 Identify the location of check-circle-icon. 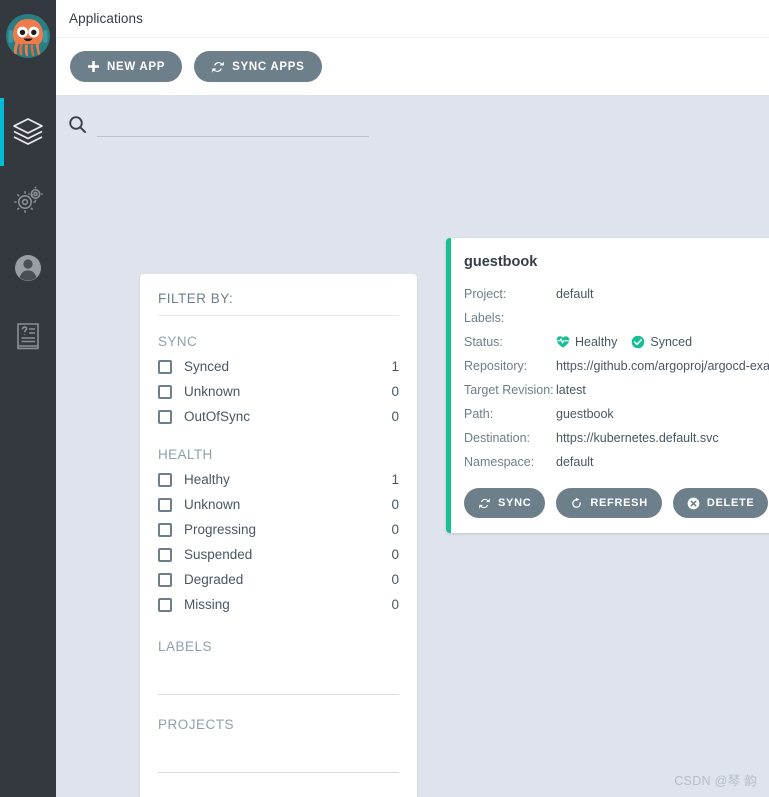
(638, 342).